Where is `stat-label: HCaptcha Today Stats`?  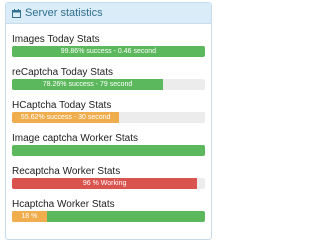
stat-label: HCaptcha Today Stats is located at coordinates (62, 105).